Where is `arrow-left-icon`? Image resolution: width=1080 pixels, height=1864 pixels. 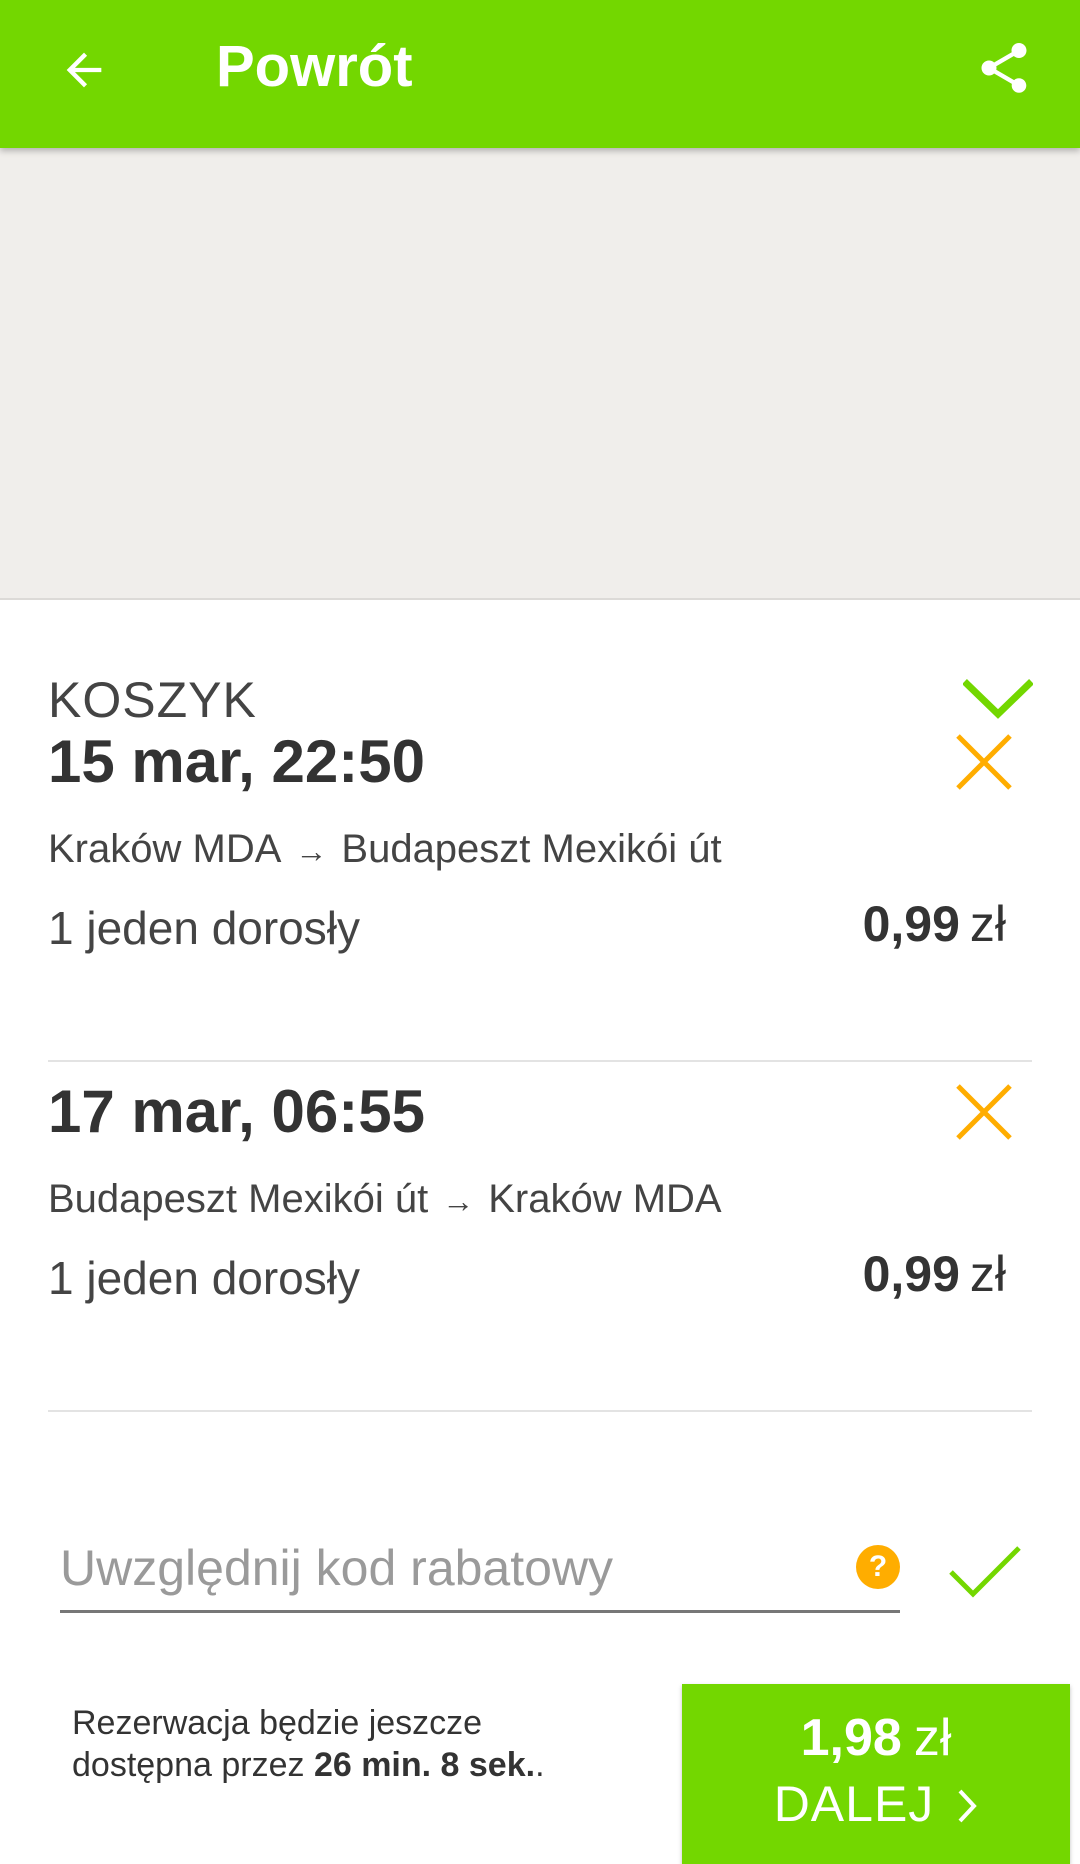 arrow-left-icon is located at coordinates (84, 70).